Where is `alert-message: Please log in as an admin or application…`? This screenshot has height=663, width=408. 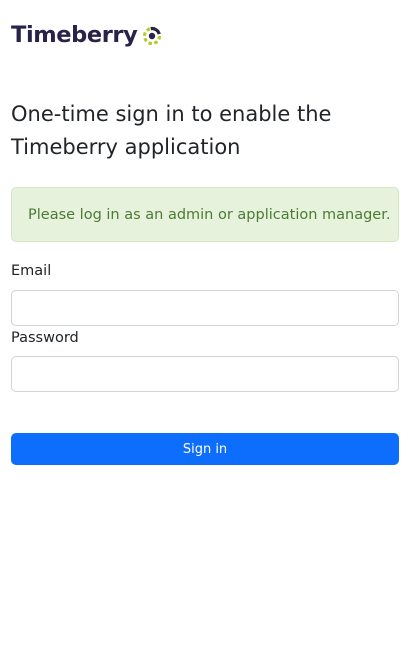
alert-message: Please log in as an admin or application… is located at coordinates (209, 214).